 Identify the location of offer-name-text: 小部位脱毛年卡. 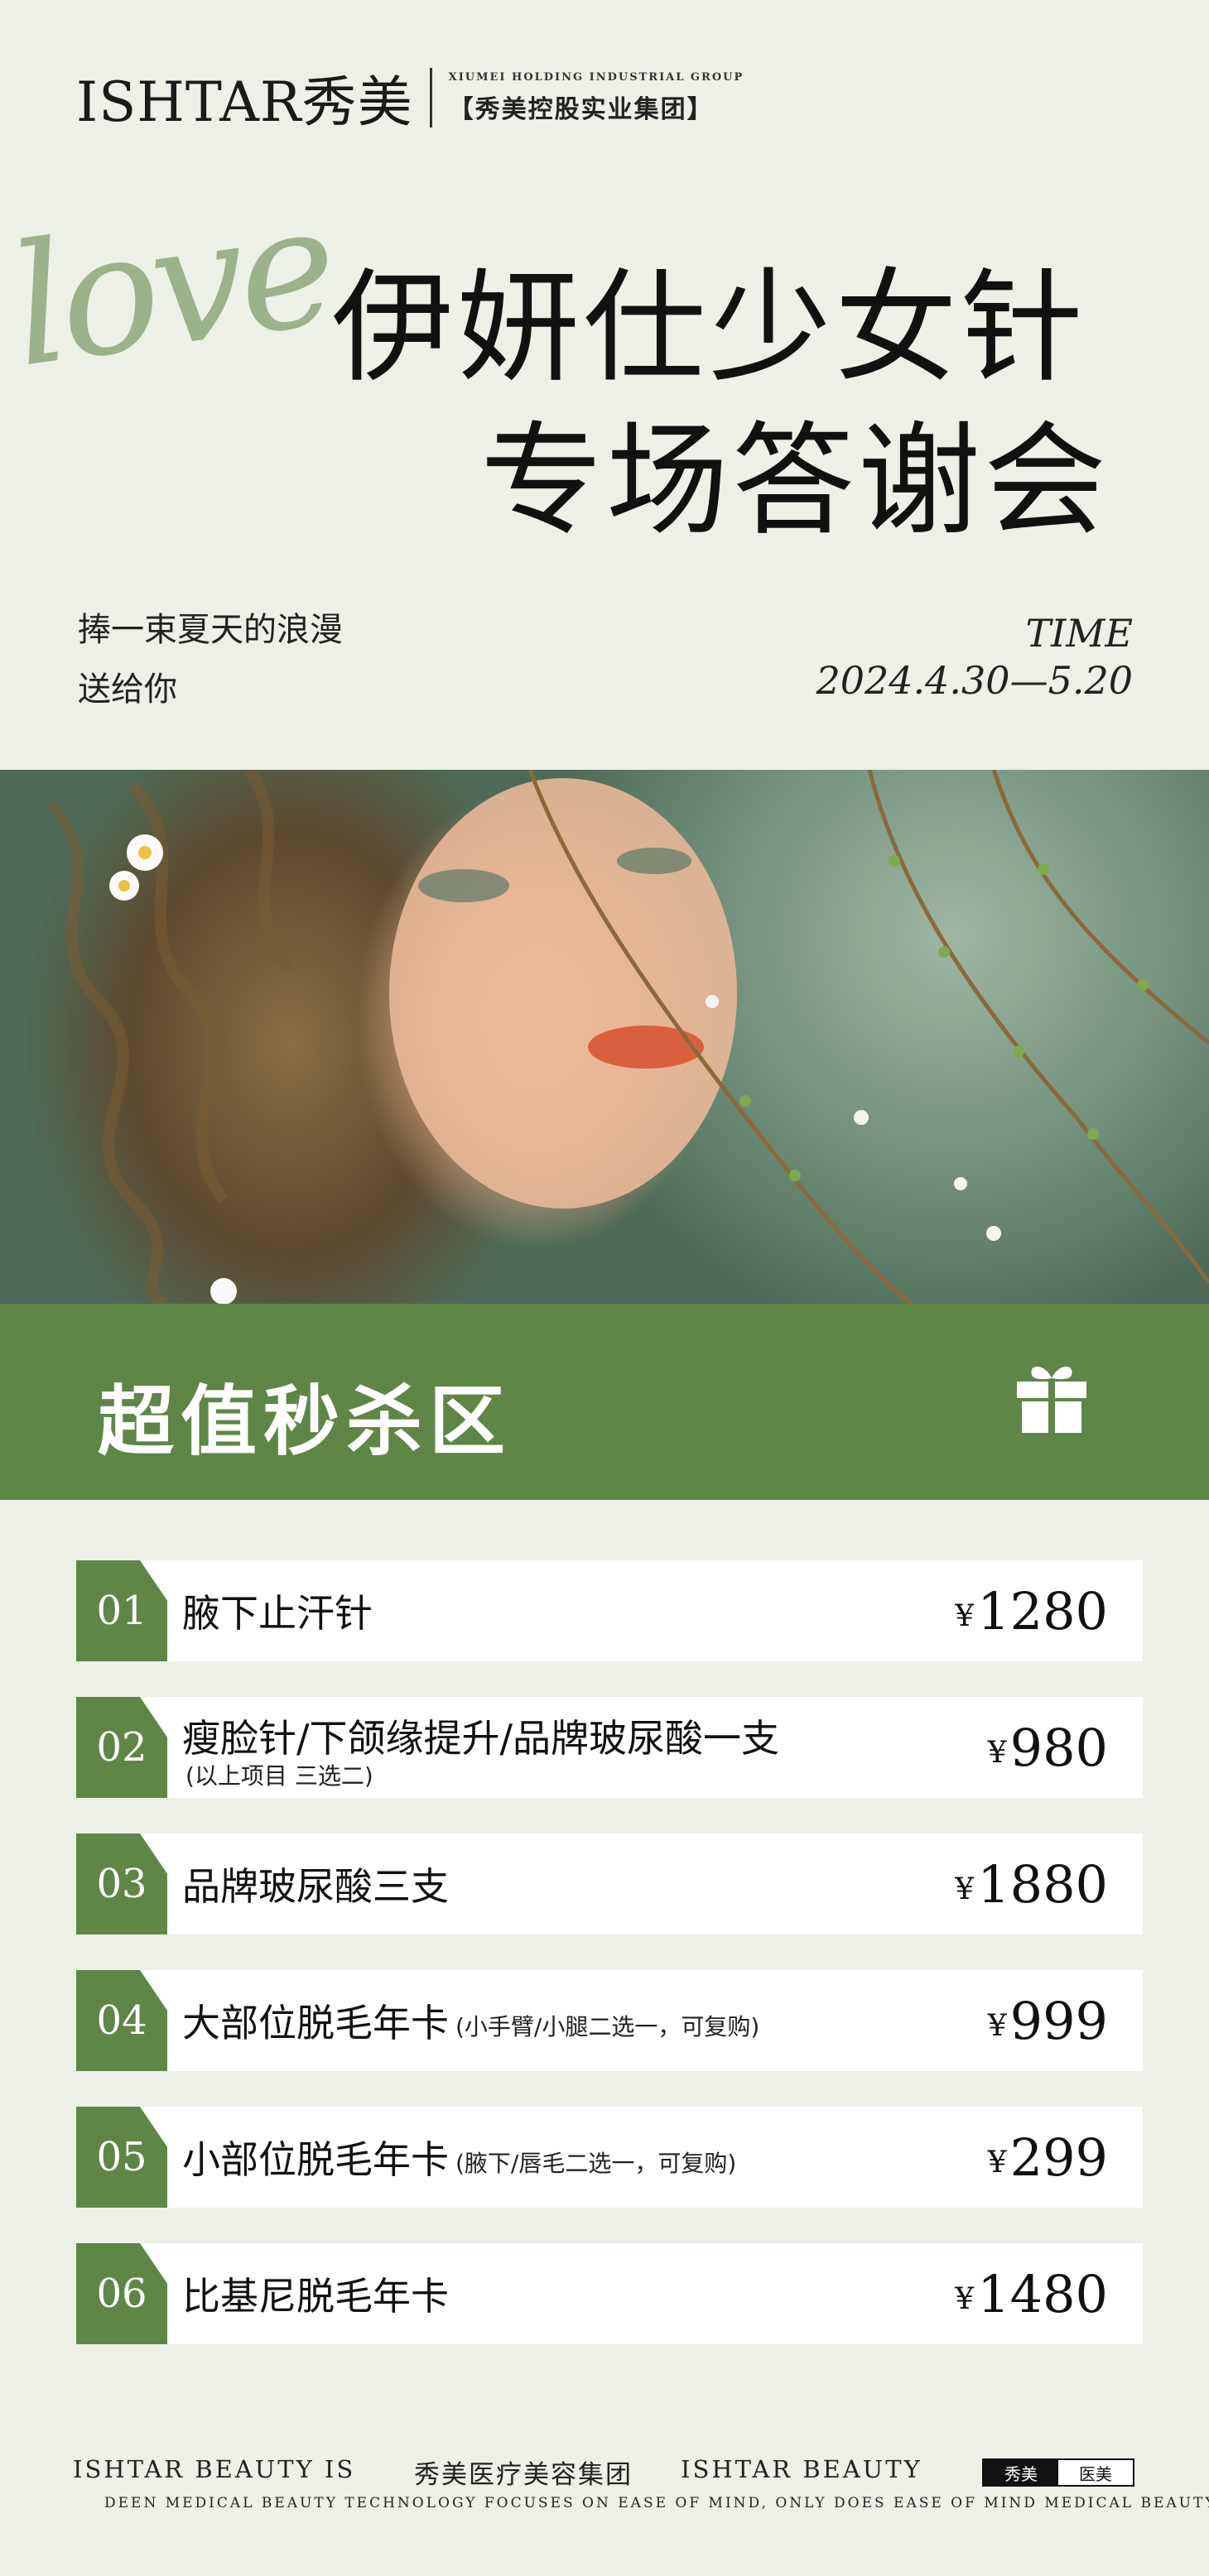
(315, 2159).